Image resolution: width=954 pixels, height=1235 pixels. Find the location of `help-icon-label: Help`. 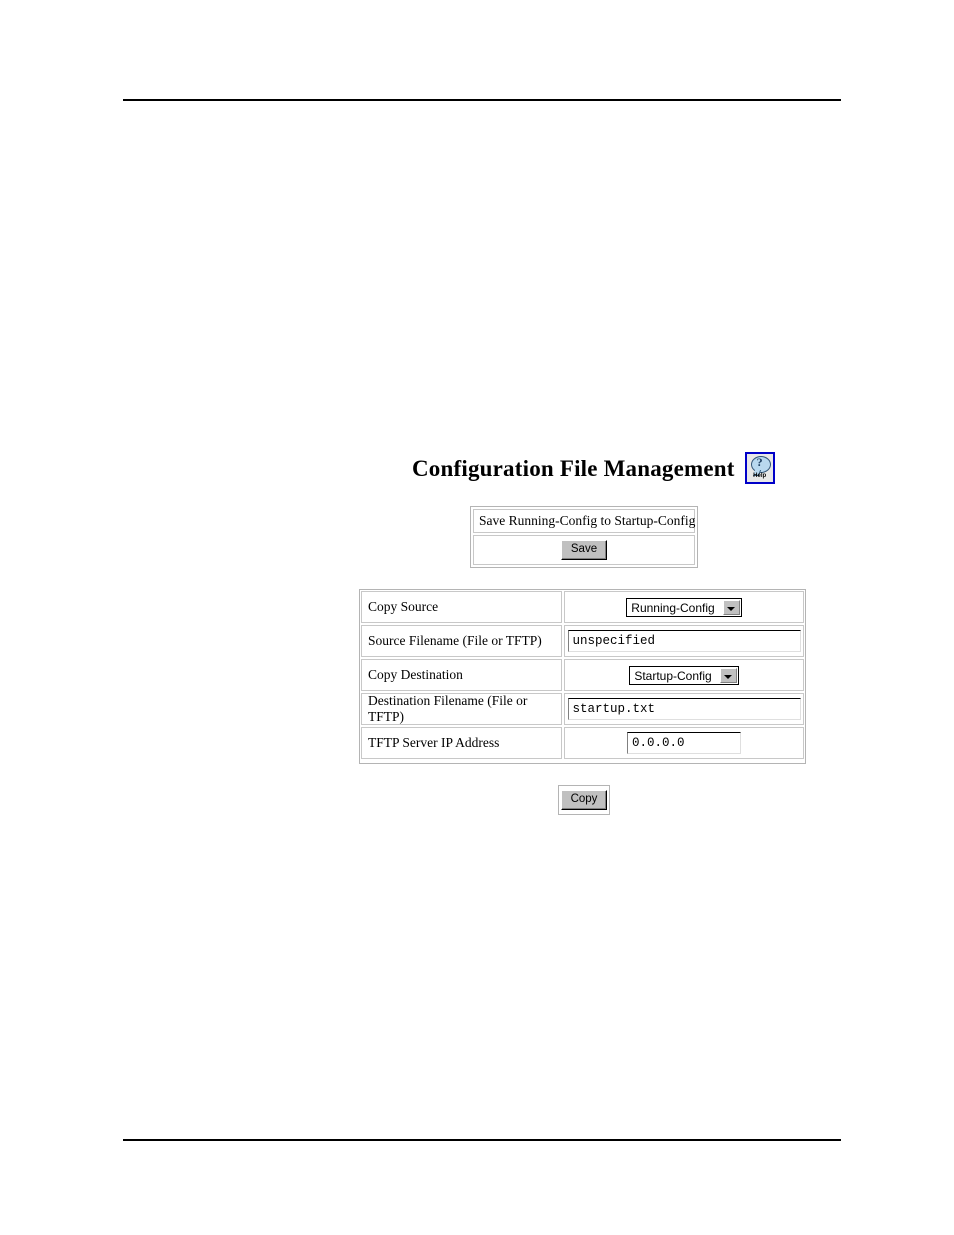

help-icon-label: Help is located at coordinates (760, 476).